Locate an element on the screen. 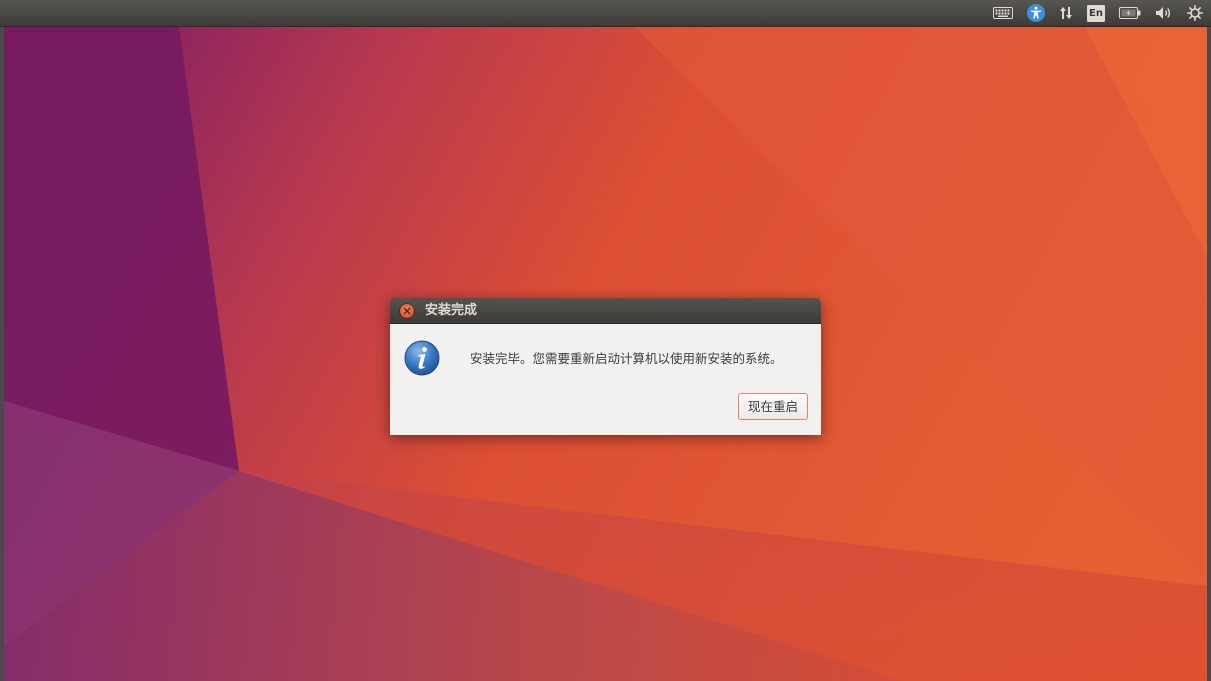 The width and height of the screenshot is (1211, 681). install-complete-dialog: 安装完成 安装完毕。您需要重新启动计算机以使用新安装的系统。 现在重启 is located at coordinates (605, 366).